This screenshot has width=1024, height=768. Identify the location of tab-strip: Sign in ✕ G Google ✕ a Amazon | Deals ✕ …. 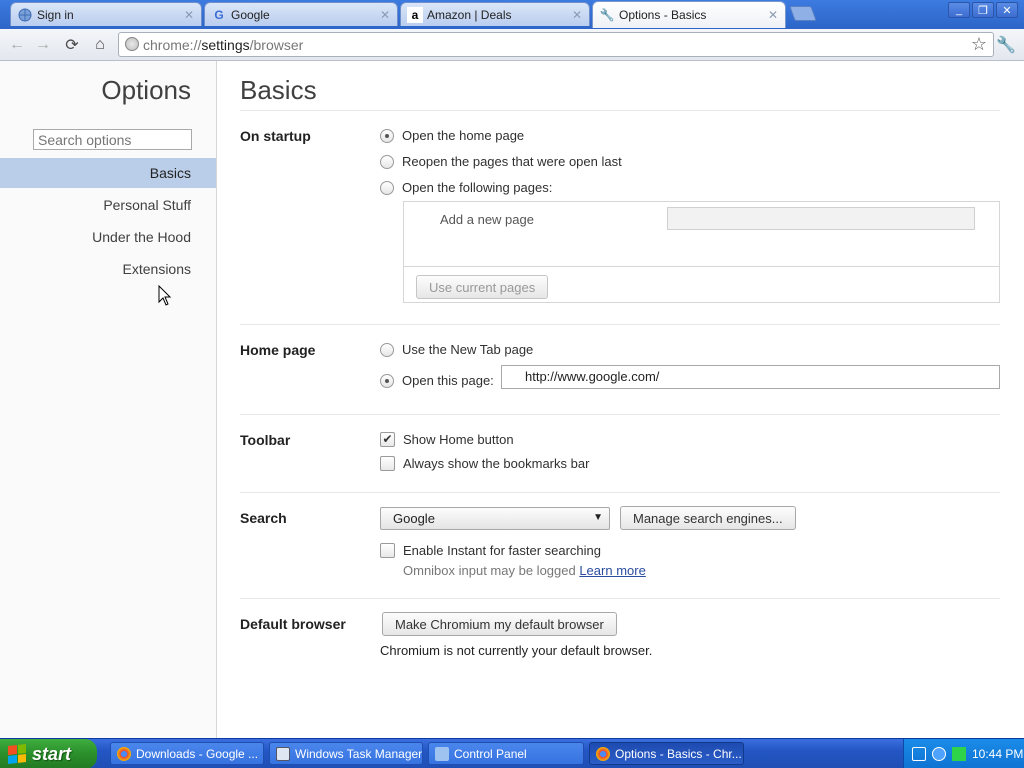
(512, 14).